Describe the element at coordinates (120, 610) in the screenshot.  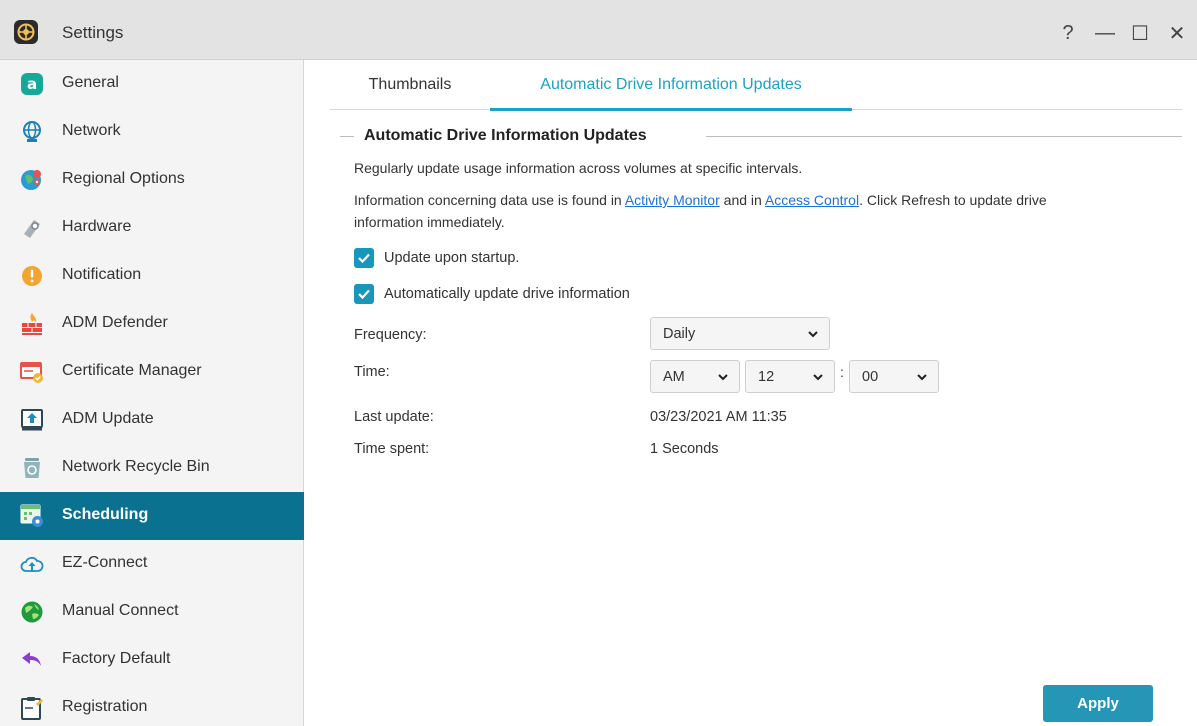
I see `sidebar-item-label: Manual Connect` at that location.